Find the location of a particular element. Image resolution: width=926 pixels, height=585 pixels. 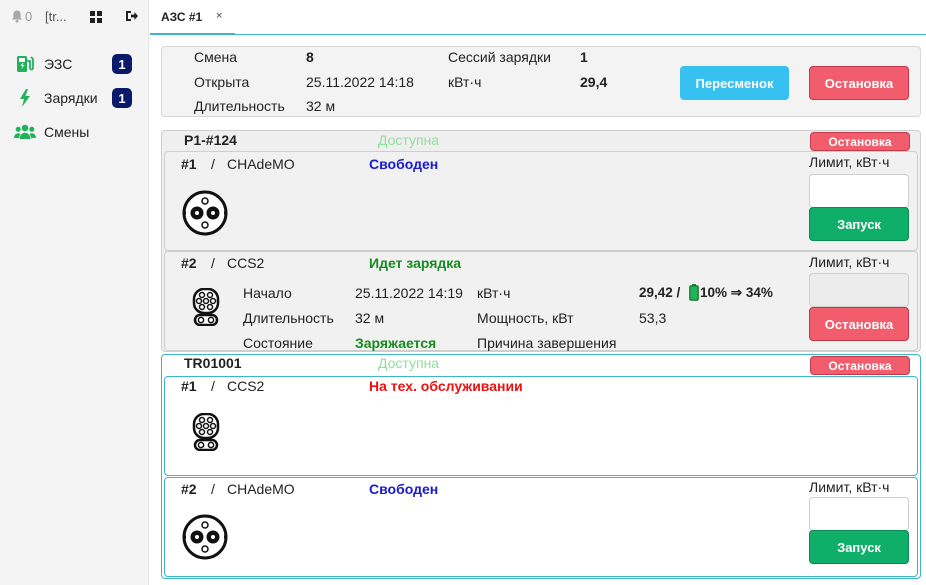

charging-station-icon is located at coordinates (25, 64).